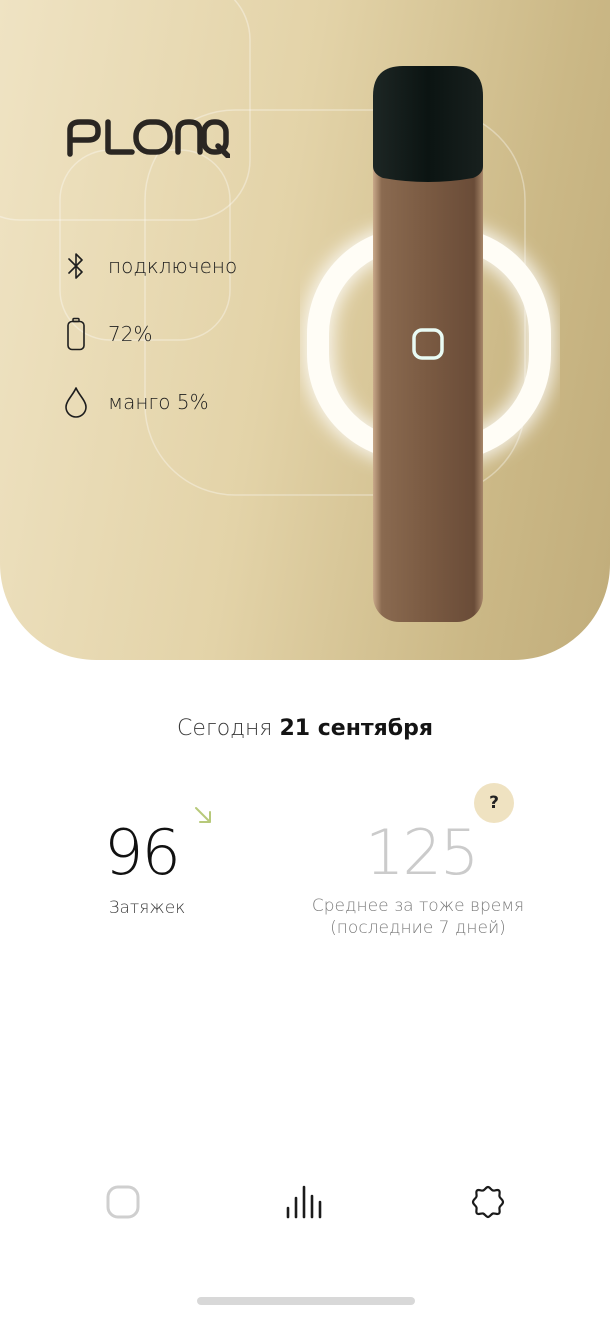 The image size is (610, 1320). What do you see at coordinates (418, 917) in the screenshot?
I see `average-label: Среднее за тоже время (последние 7 дней)` at bounding box center [418, 917].